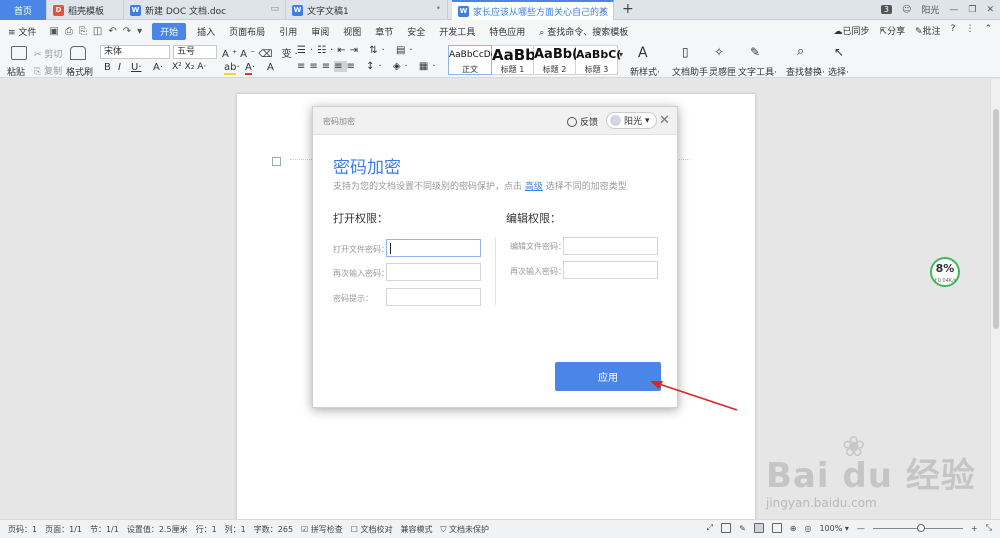  What do you see at coordinates (628, 9) in the screenshot?
I see `new-tab-icon: +` at bounding box center [628, 9].